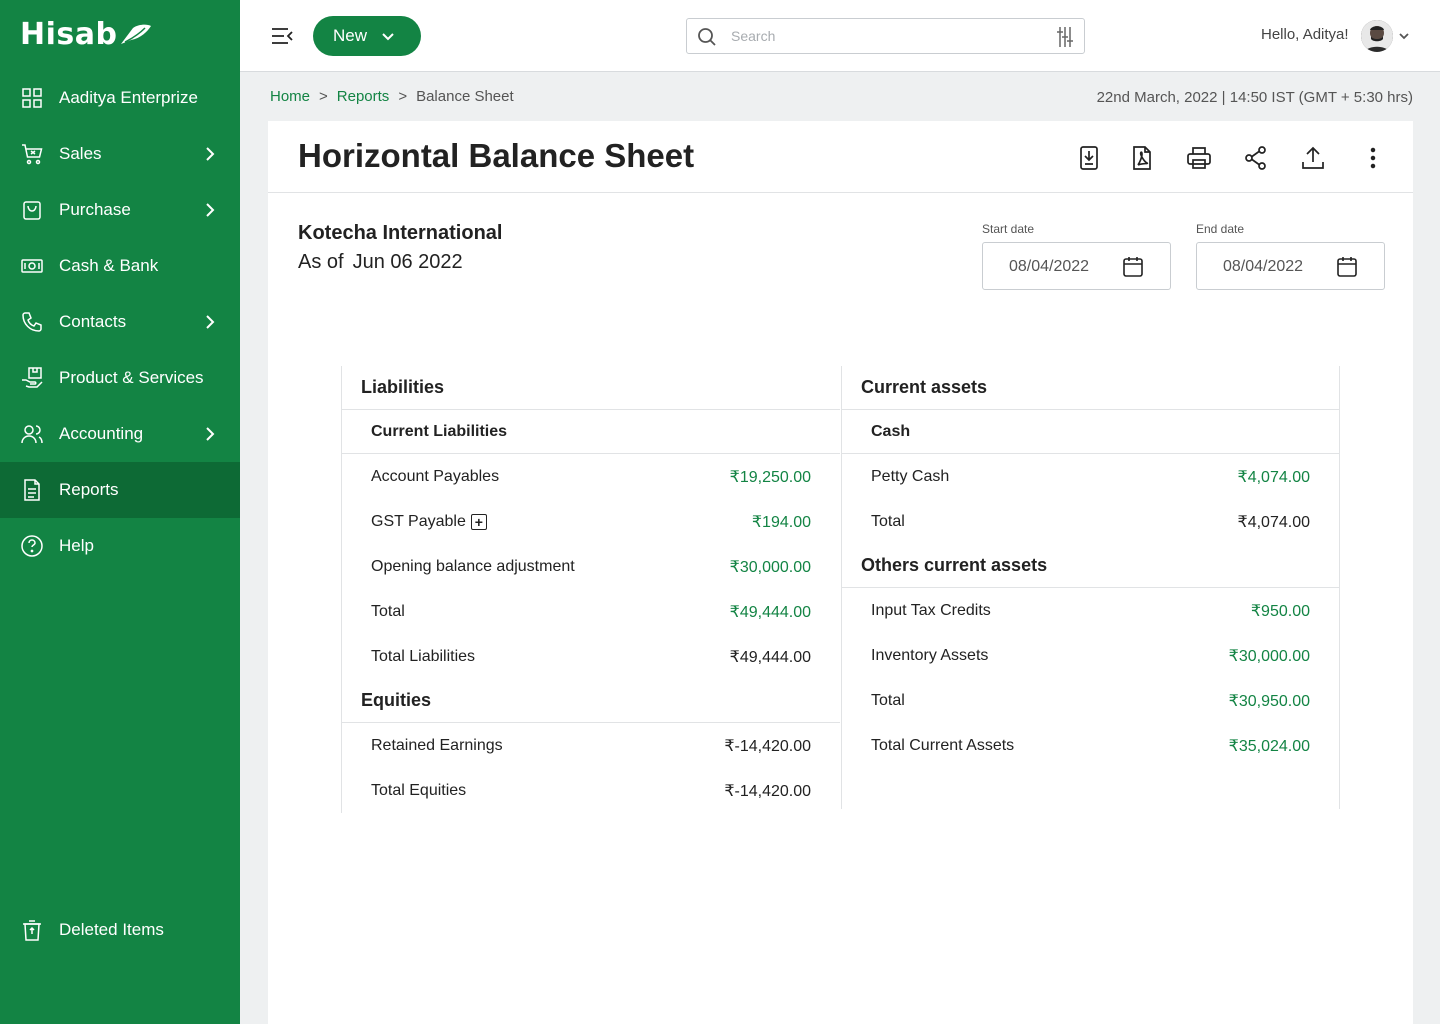 The height and width of the screenshot is (1024, 1440). Describe the element at coordinates (707, 37) in the screenshot. I see `search-icon` at that location.